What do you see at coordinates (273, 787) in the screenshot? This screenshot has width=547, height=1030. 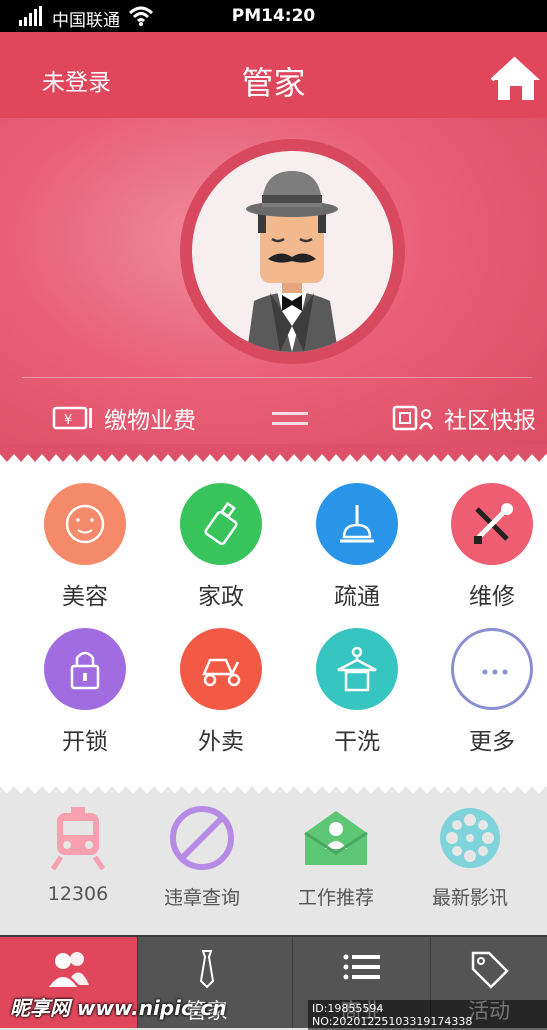 I see `zigzag-edge-bottom` at bounding box center [273, 787].